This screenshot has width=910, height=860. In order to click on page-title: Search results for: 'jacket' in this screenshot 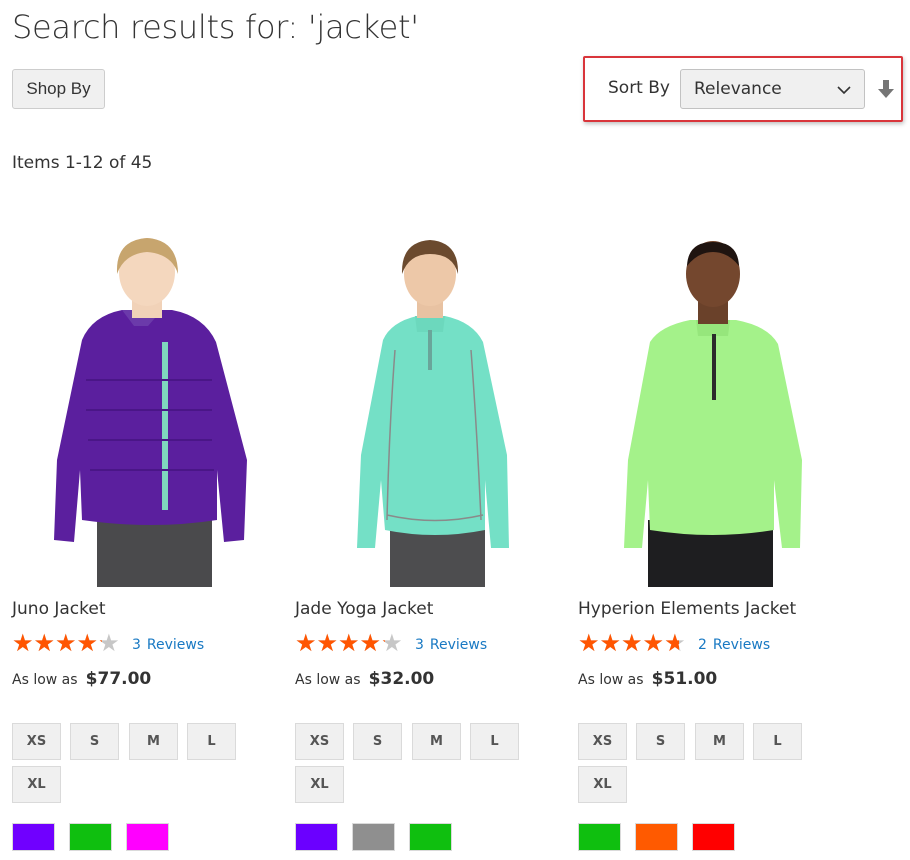, I will do `click(215, 27)`.